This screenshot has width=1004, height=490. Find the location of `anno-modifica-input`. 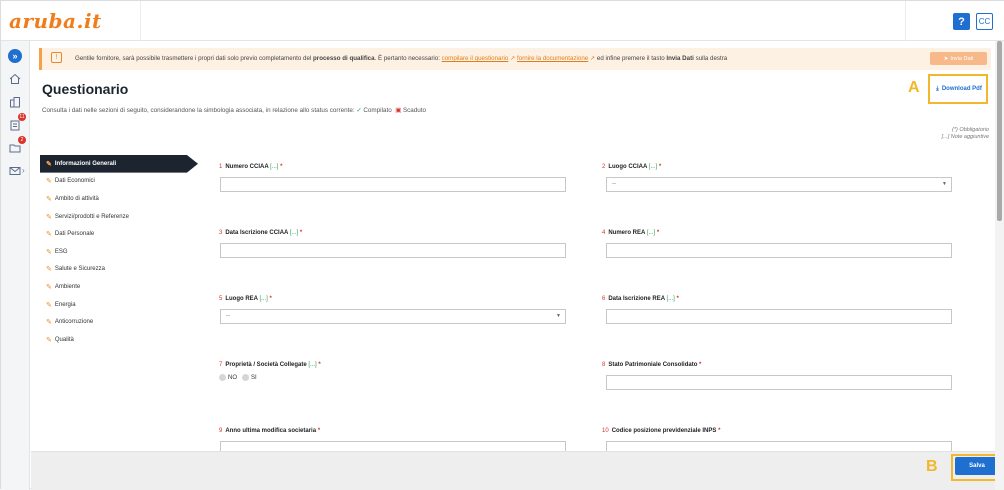

anno-modifica-input is located at coordinates (393, 446).